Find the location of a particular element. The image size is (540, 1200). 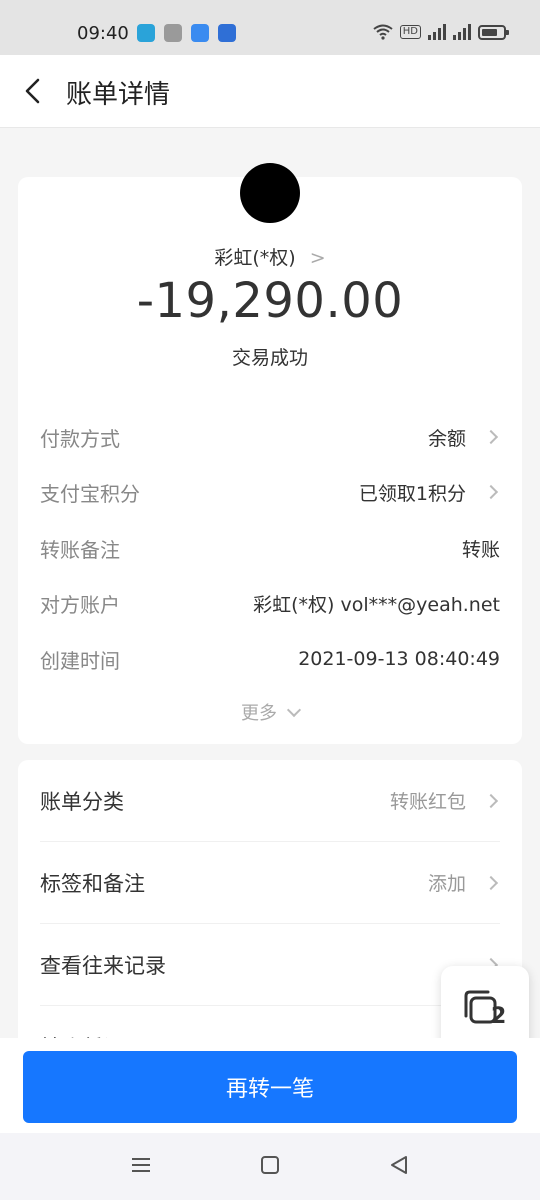

hd-badge: HD is located at coordinates (410, 32).